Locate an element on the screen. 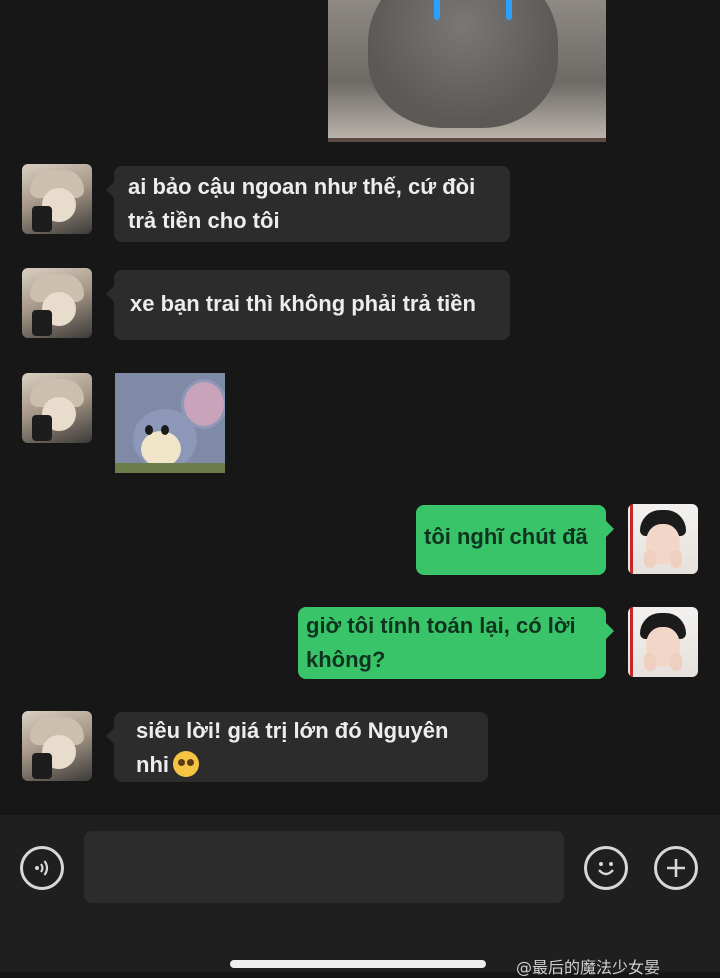  message-bubble-incoming: xe bạn trai thì không phải trả tiền is located at coordinates (308, 305).